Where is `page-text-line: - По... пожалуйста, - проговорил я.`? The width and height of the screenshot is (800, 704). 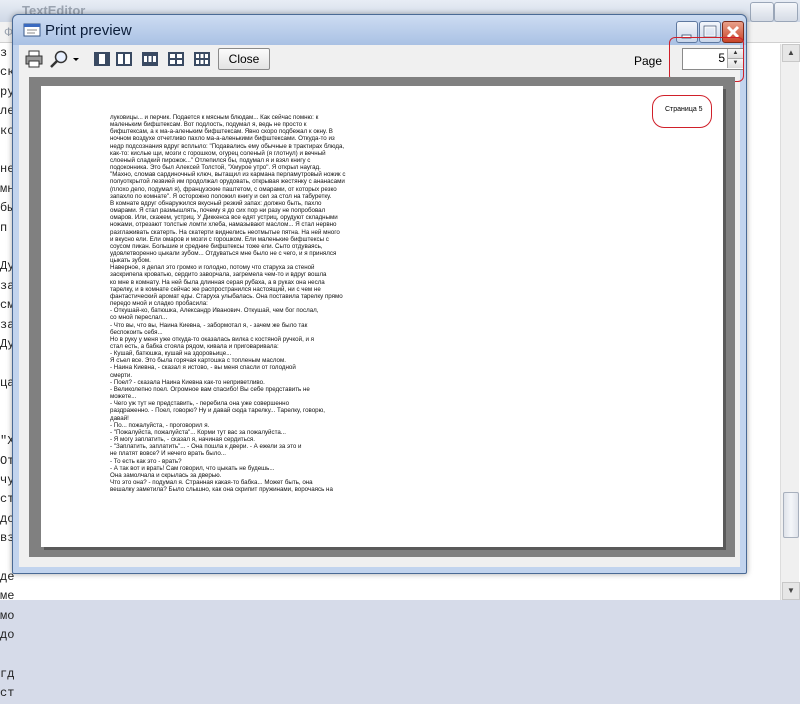
page-text-line: - По... пожалуйста, - проговорил я. is located at coordinates (160, 425).